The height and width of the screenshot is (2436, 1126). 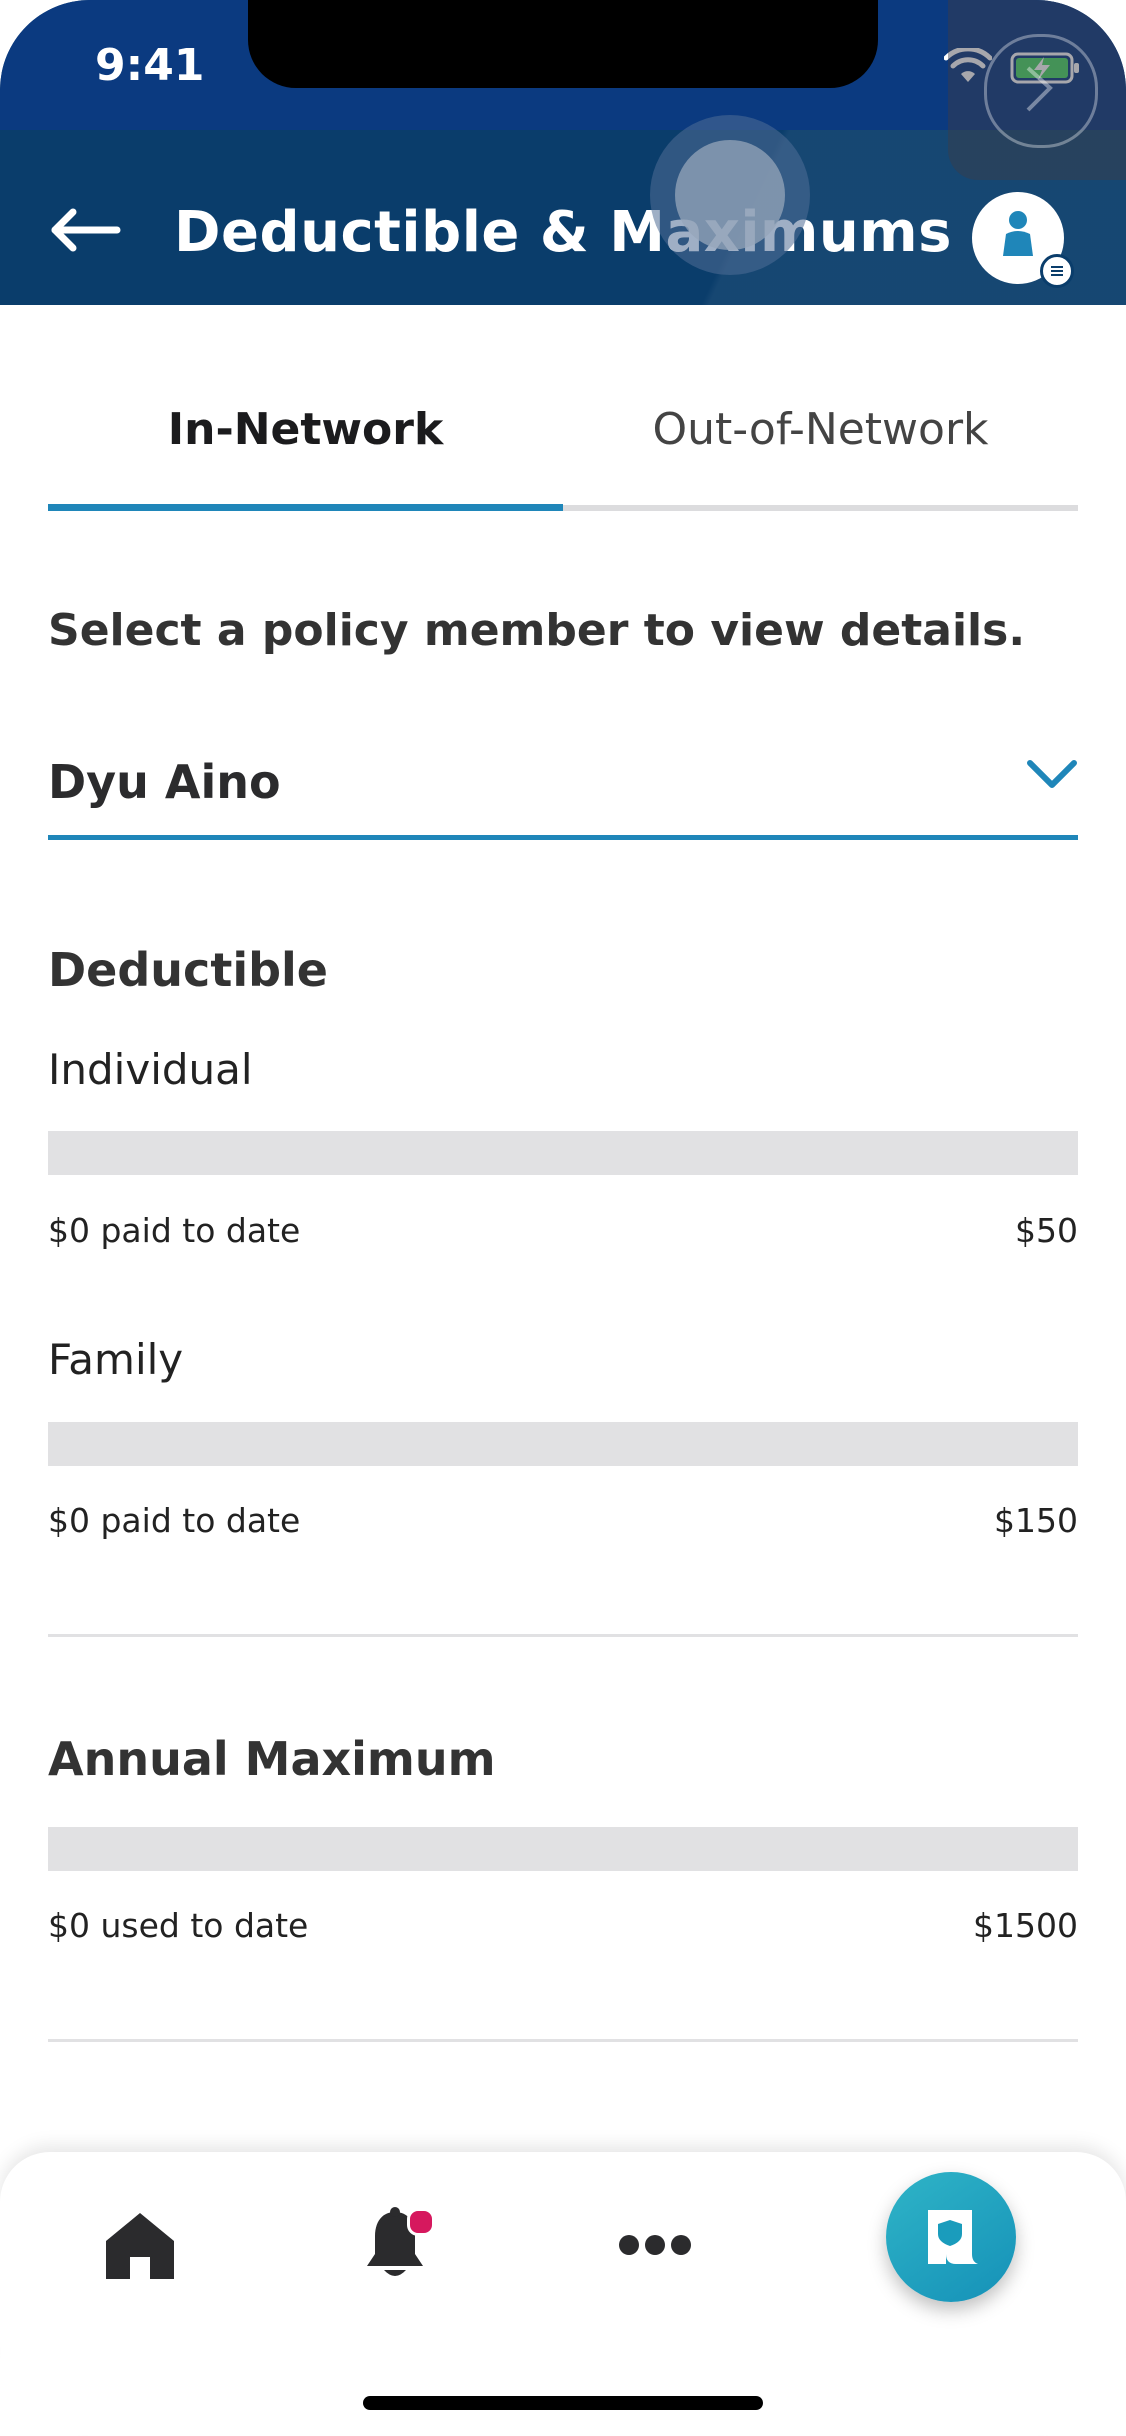 I want to click on tab-out-of-network: Out-of-Network, so click(x=820, y=450).